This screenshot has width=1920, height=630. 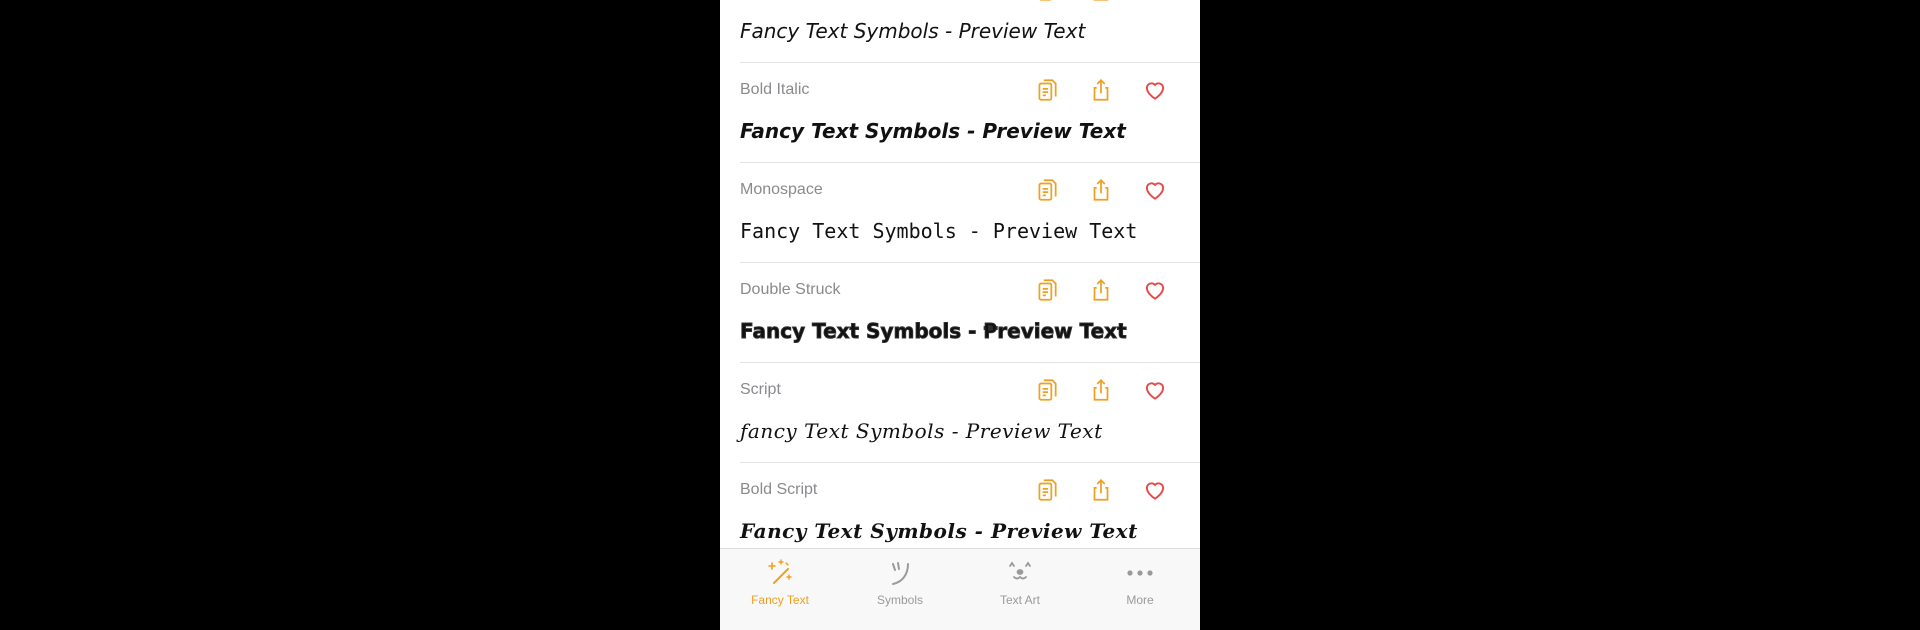 What do you see at coordinates (1019, 600) in the screenshot?
I see `tab-label: Text Art` at bounding box center [1019, 600].